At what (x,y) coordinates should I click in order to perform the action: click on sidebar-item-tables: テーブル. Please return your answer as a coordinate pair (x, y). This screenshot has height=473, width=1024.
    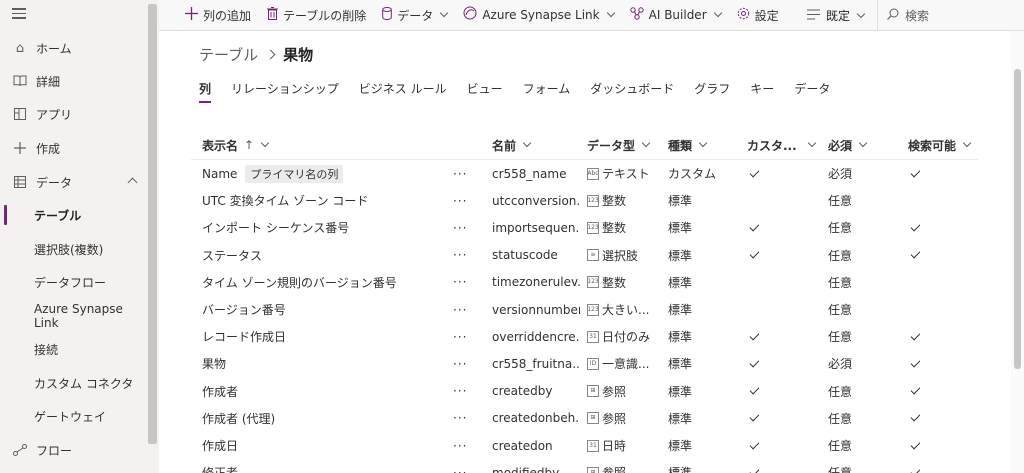
    Looking at the image, I should click on (73, 215).